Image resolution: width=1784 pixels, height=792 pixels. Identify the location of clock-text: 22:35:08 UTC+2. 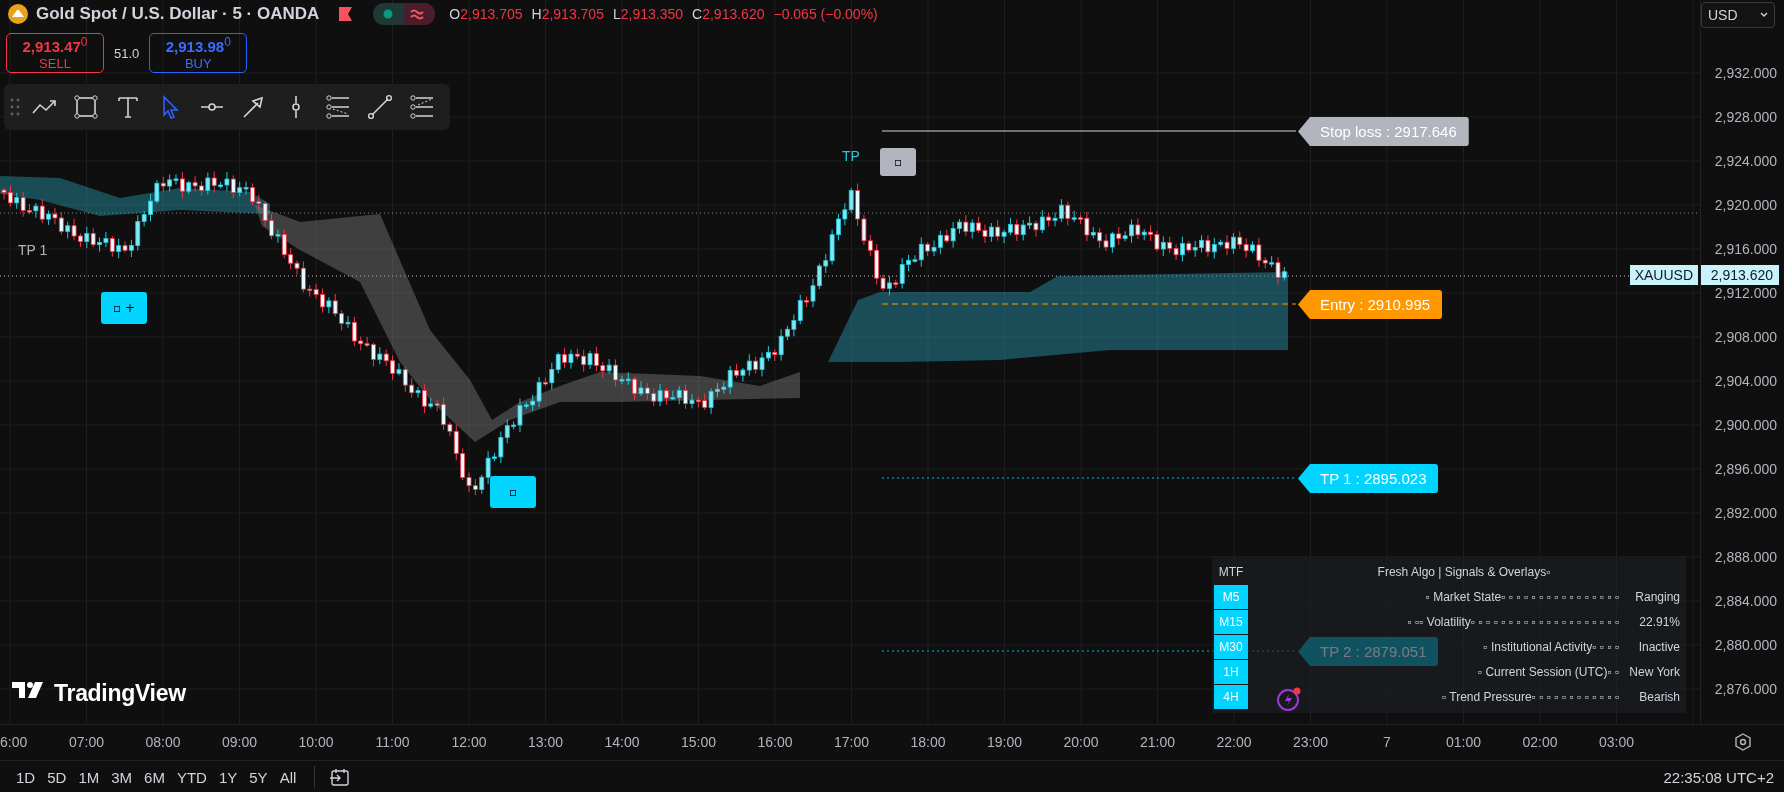
(1718, 777).